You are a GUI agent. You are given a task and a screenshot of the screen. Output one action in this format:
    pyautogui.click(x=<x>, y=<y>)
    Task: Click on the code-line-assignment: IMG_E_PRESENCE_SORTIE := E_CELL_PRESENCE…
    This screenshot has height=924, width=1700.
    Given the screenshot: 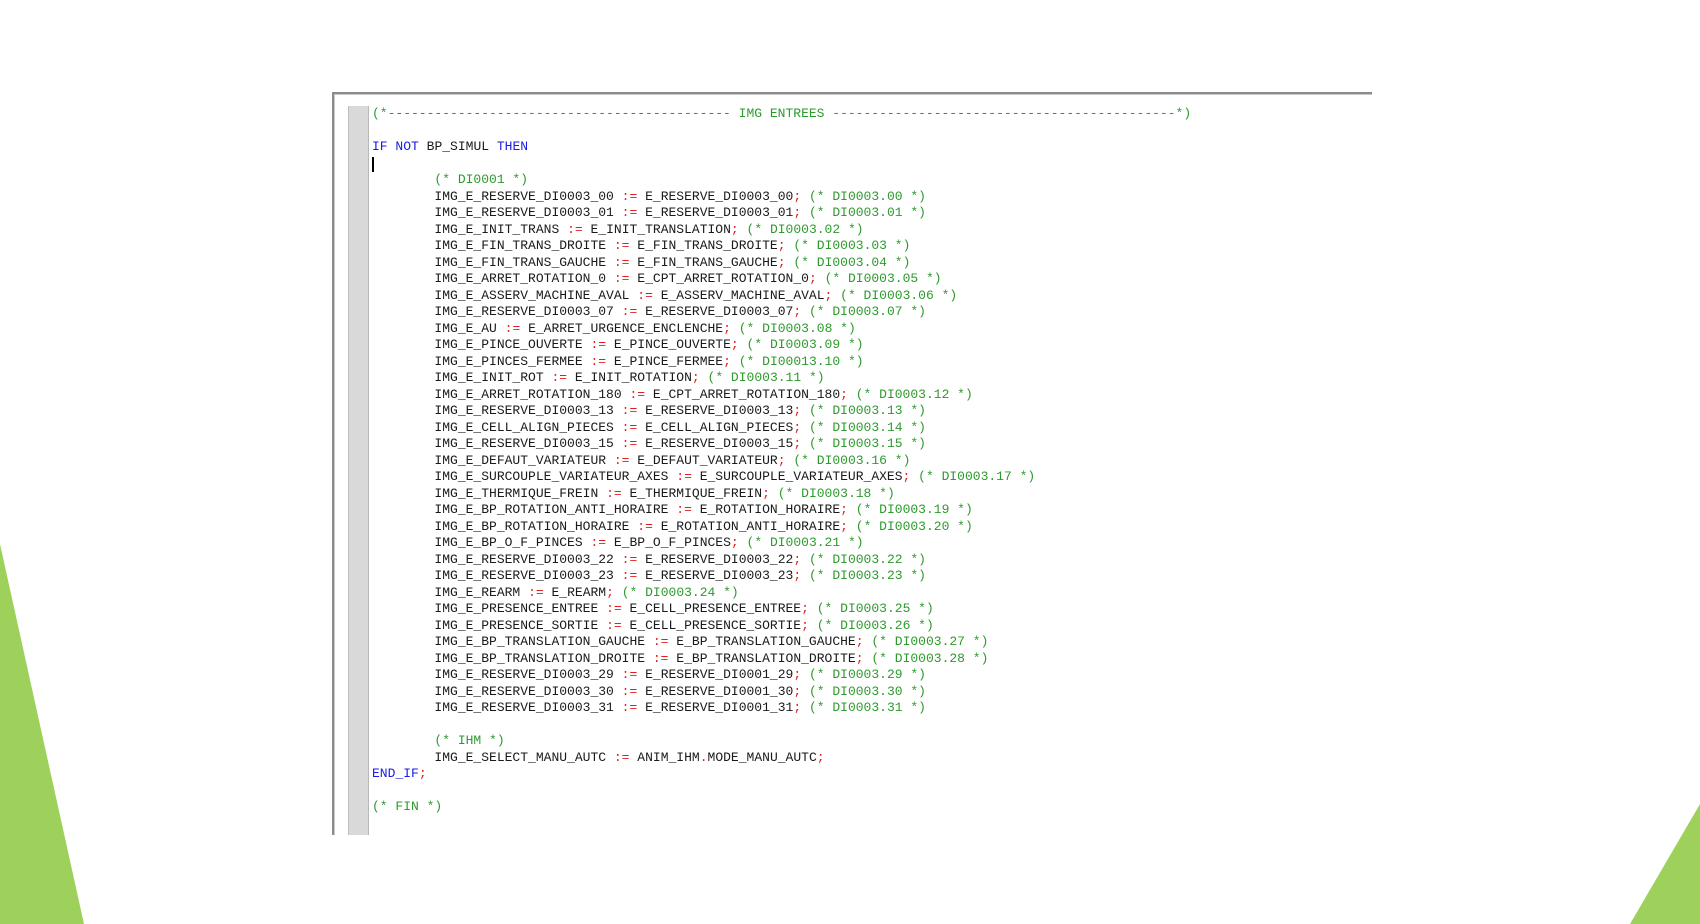 What is the action you would take?
    pyautogui.click(x=872, y=626)
    